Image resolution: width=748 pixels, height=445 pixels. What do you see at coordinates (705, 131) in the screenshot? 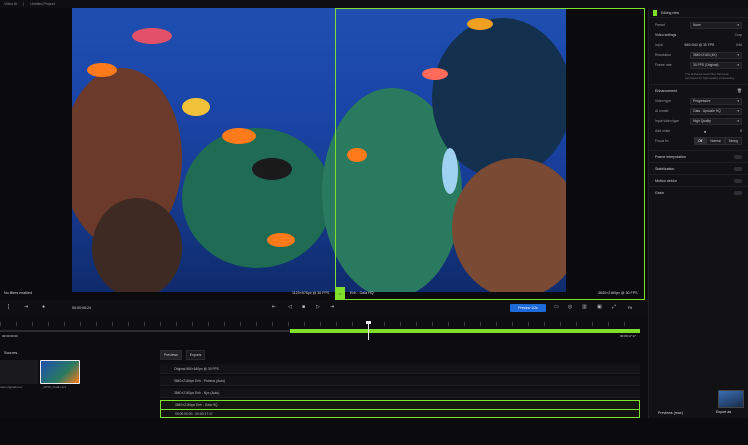
I see `add-noise-slider-knob: ●` at bounding box center [705, 131].